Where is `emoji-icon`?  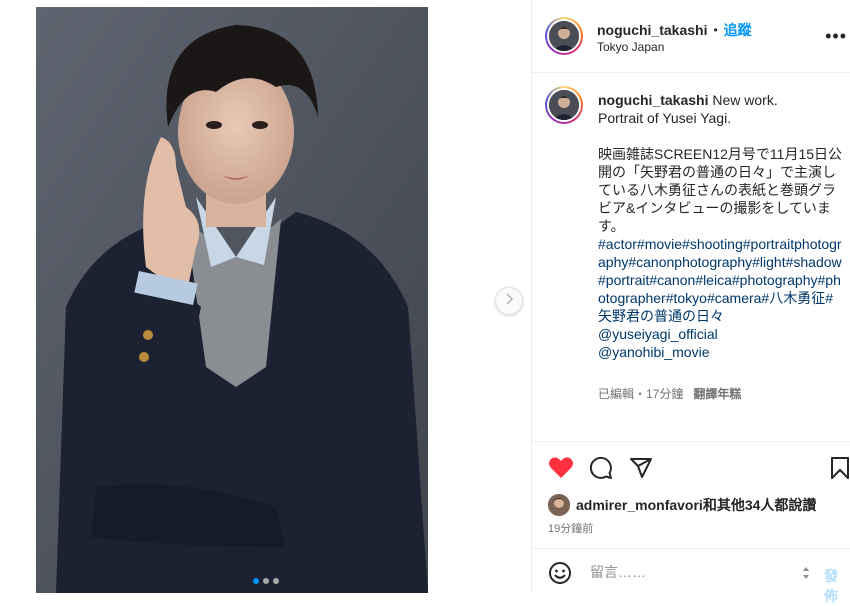
emoji-icon is located at coordinates (560, 575).